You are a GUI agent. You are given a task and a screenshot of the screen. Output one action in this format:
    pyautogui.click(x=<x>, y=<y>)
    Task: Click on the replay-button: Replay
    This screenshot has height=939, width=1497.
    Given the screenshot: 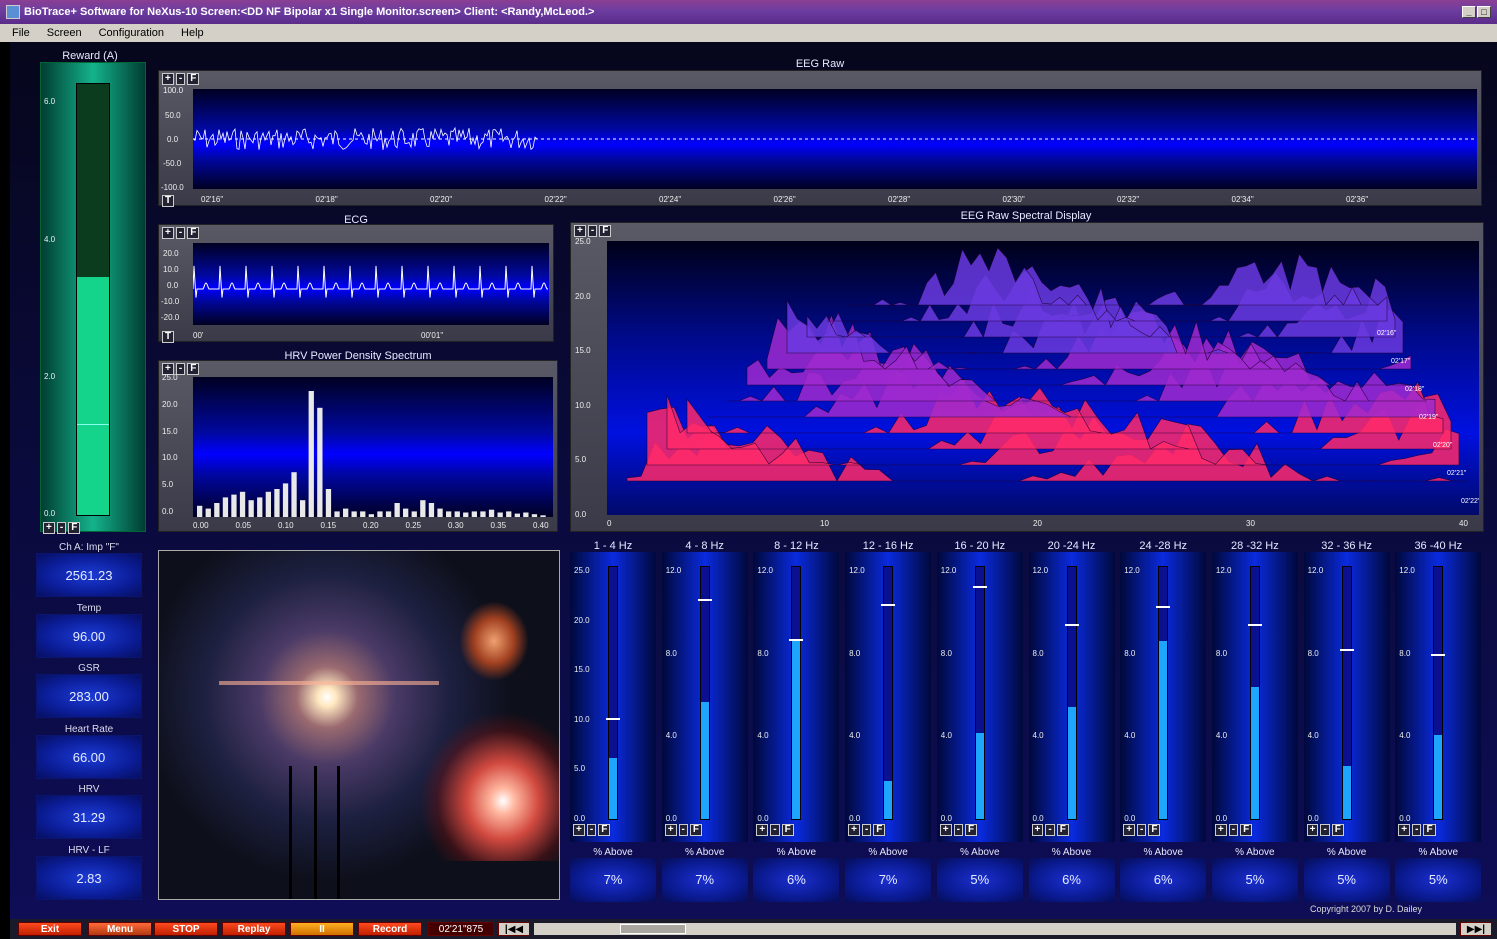 What is the action you would take?
    pyautogui.click(x=254, y=929)
    